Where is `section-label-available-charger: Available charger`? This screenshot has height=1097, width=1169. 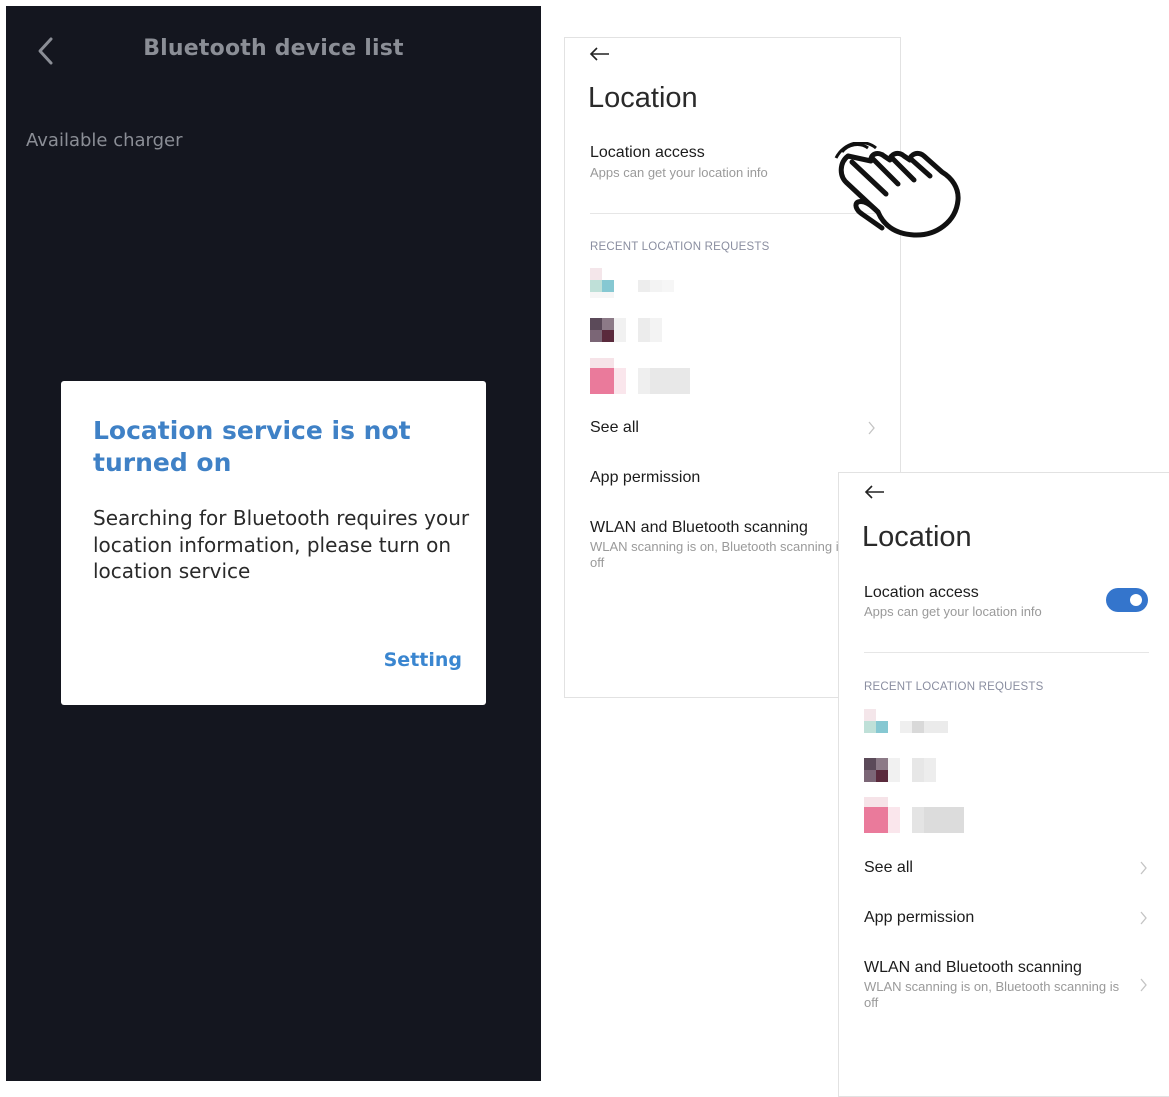
section-label-available-charger: Available charger is located at coordinates (104, 140).